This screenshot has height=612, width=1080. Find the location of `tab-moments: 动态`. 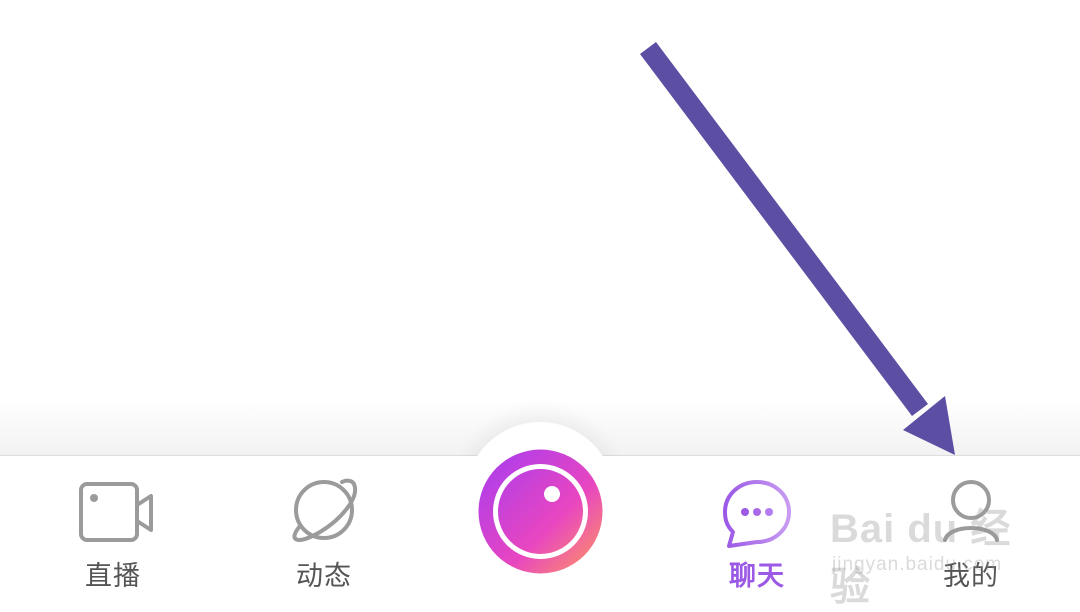

tab-moments: 动态 is located at coordinates (324, 536).